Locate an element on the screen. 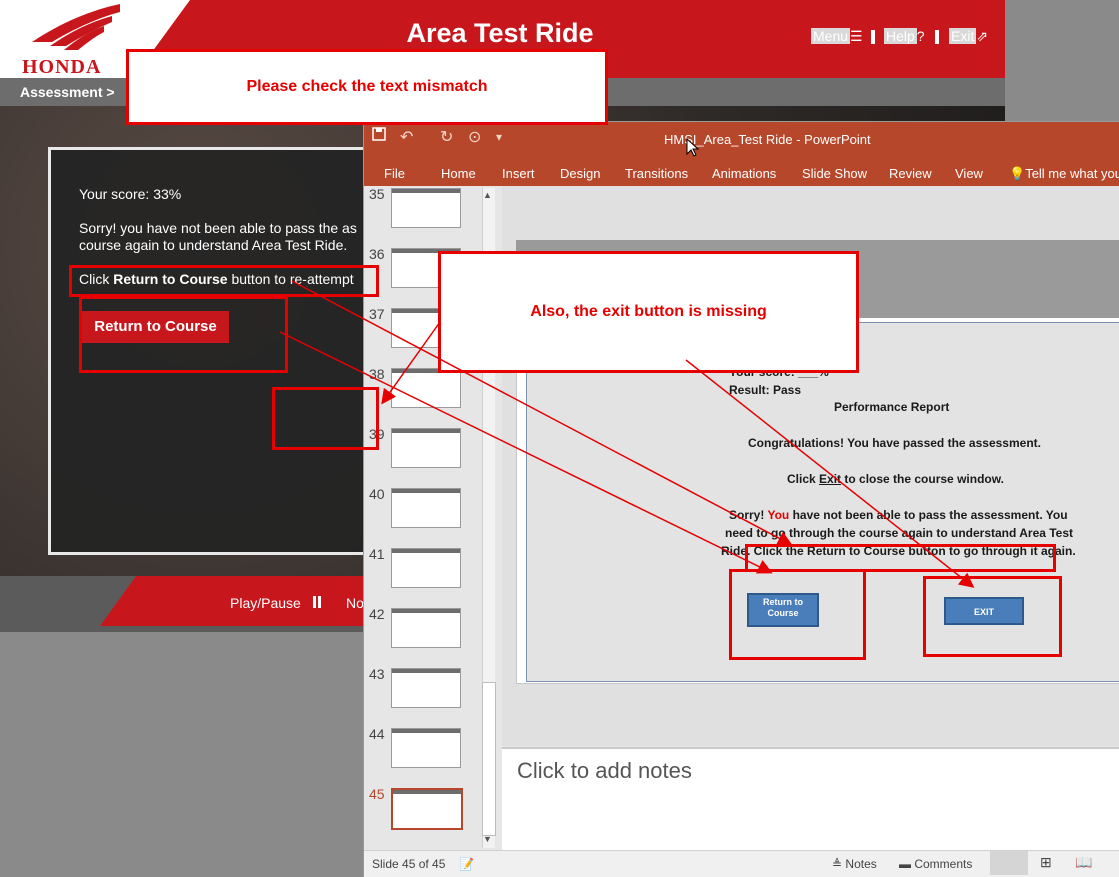 Image resolution: width=1119 pixels, height=877 pixels. slide-number: 36 is located at coordinates (377, 254).